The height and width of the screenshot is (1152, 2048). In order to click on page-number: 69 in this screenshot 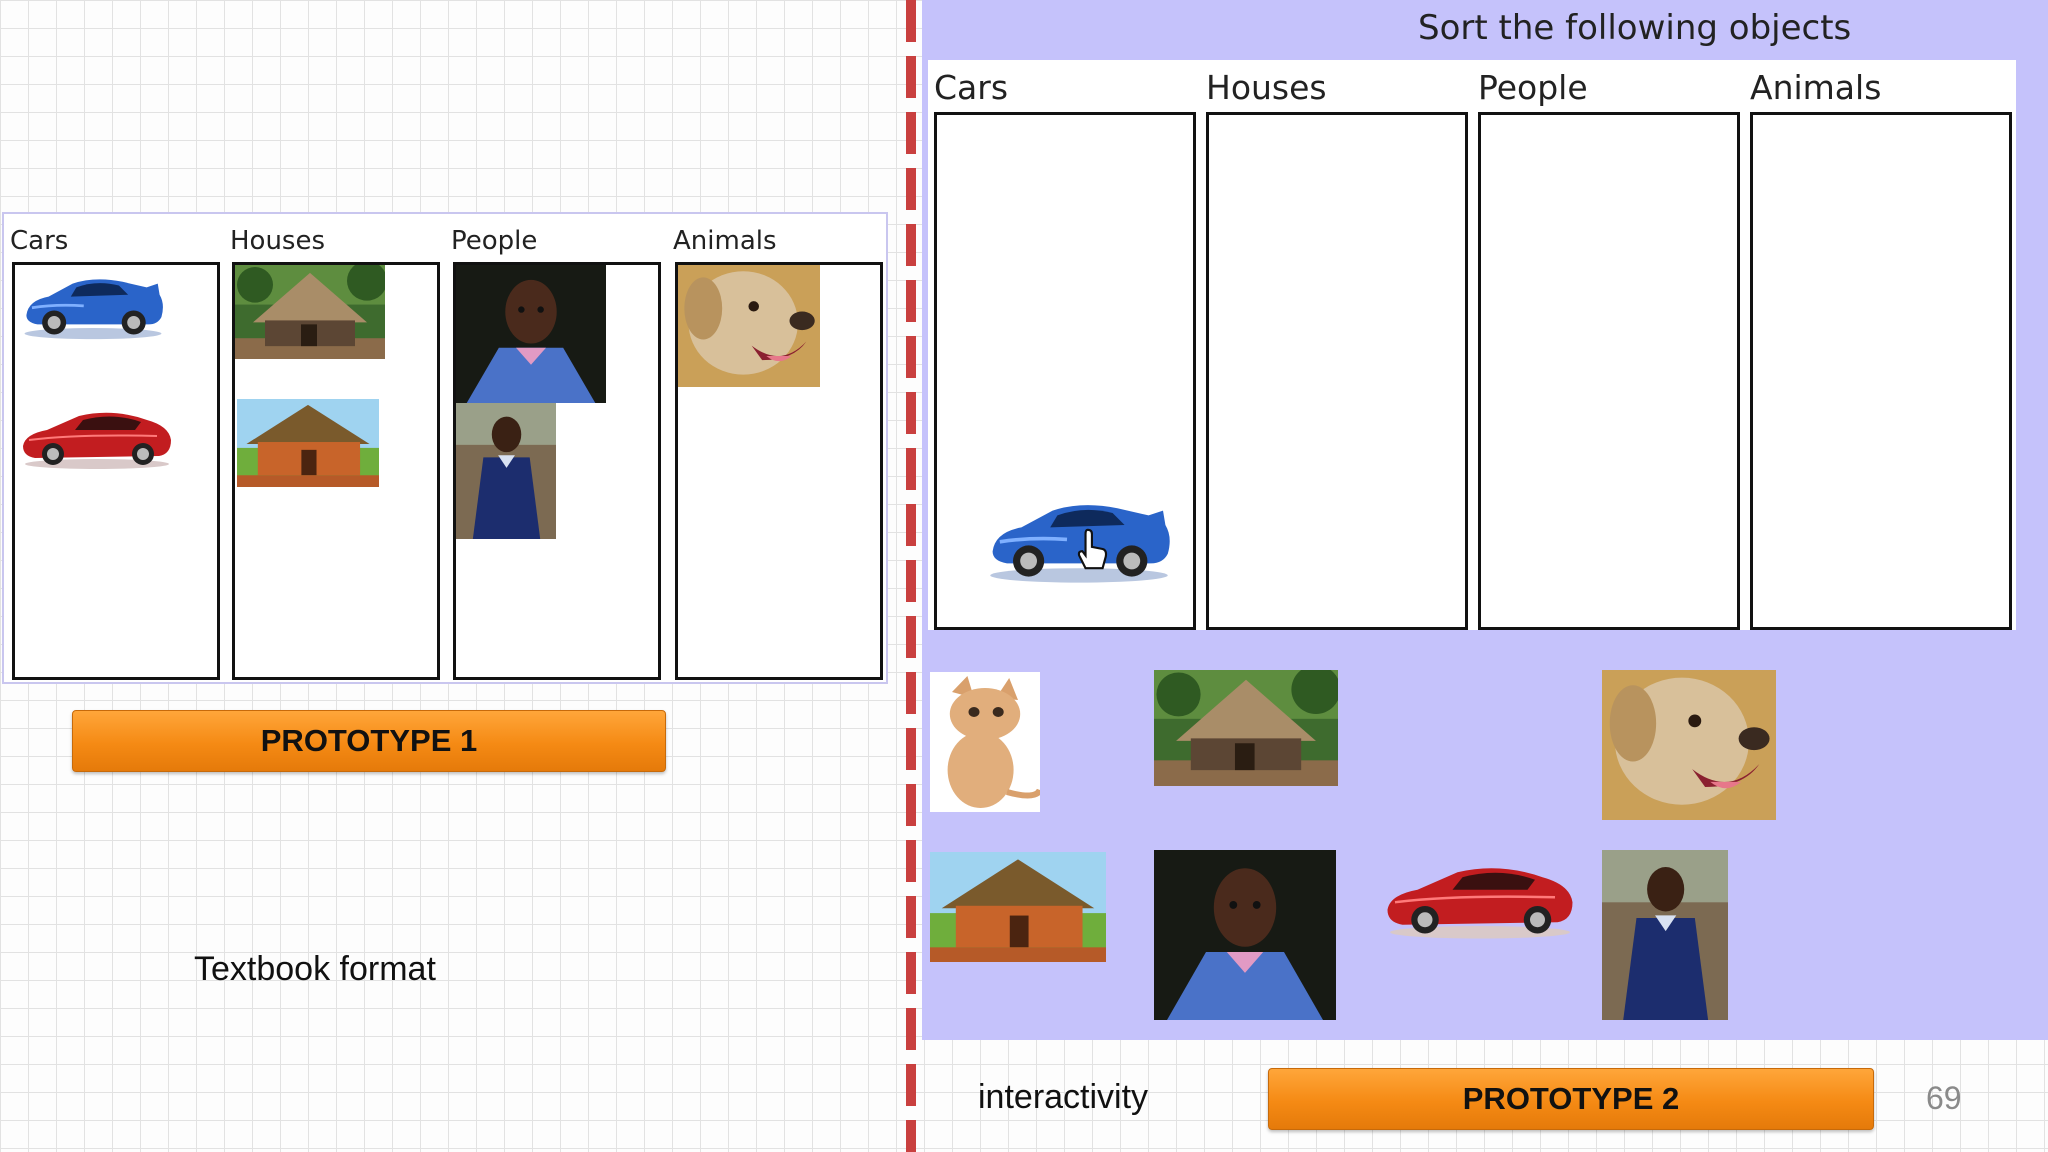, I will do `click(1944, 1098)`.